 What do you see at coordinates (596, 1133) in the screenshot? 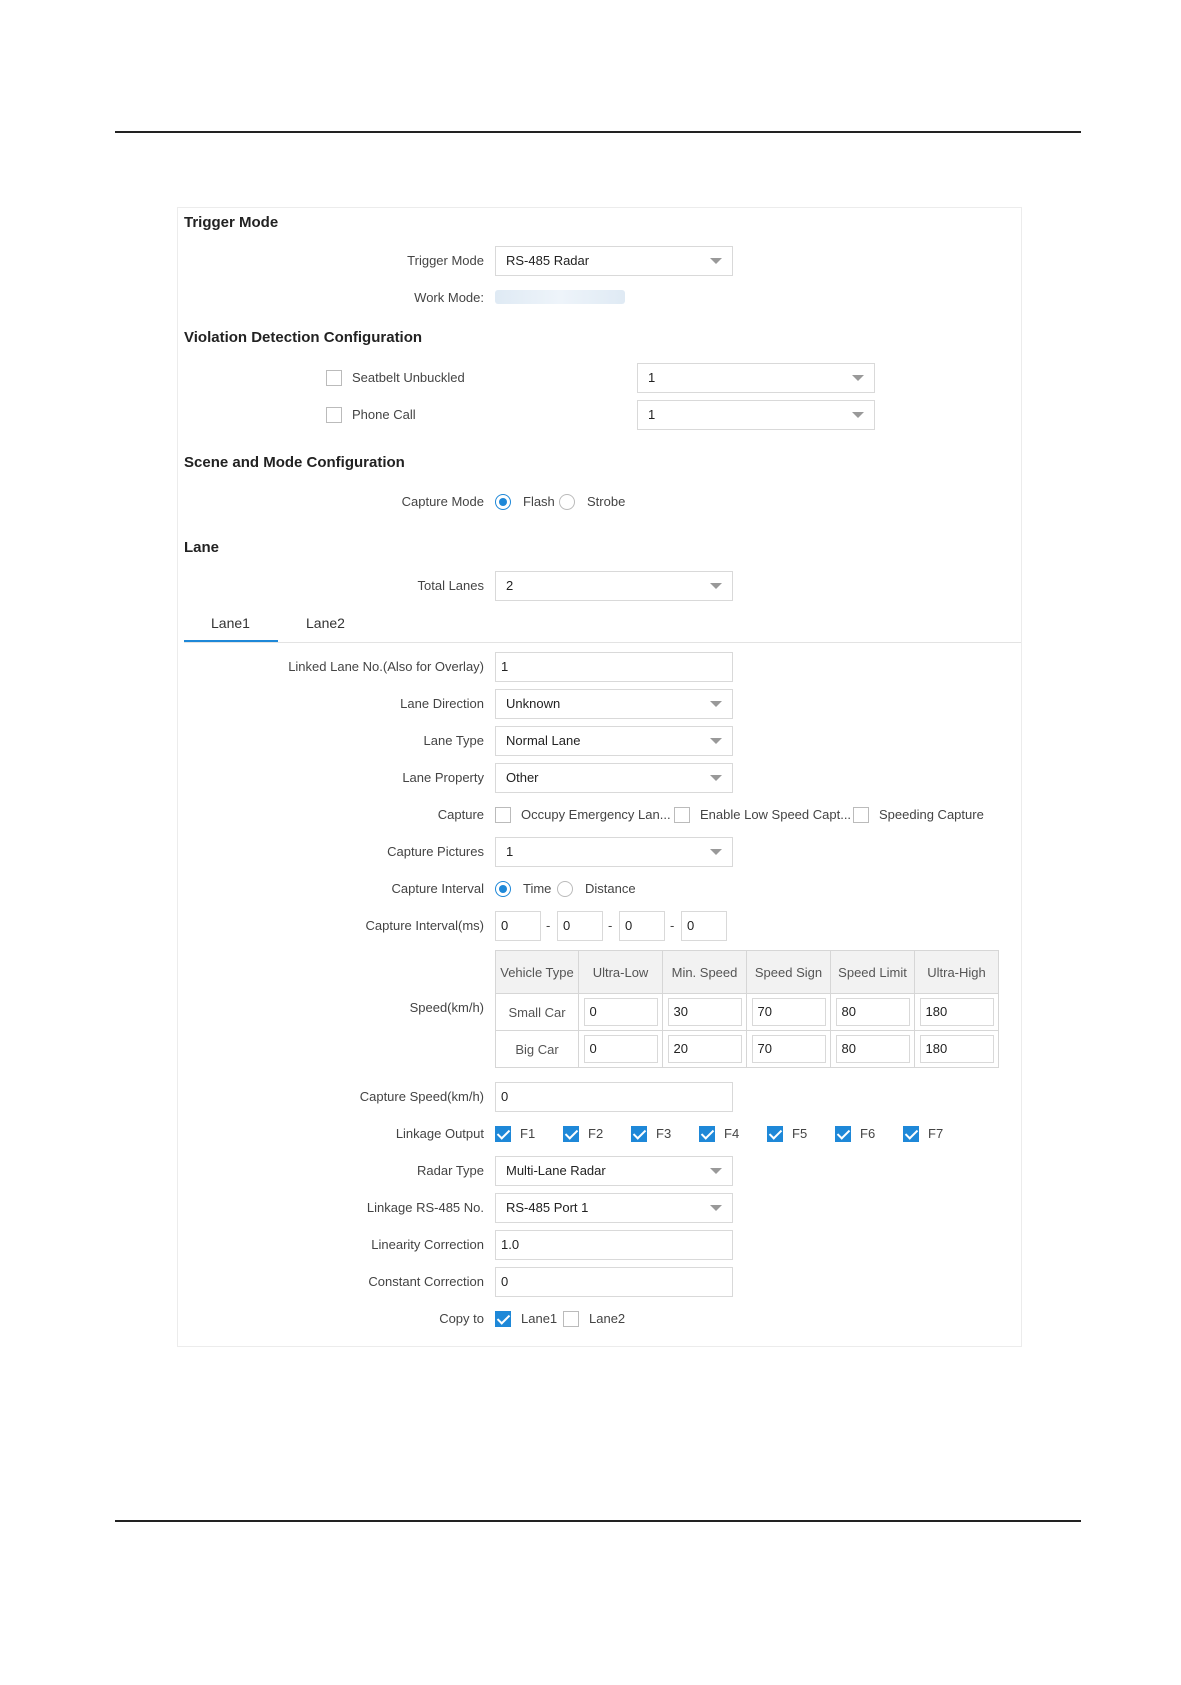
I see `linkage-f2-label: F2` at bounding box center [596, 1133].